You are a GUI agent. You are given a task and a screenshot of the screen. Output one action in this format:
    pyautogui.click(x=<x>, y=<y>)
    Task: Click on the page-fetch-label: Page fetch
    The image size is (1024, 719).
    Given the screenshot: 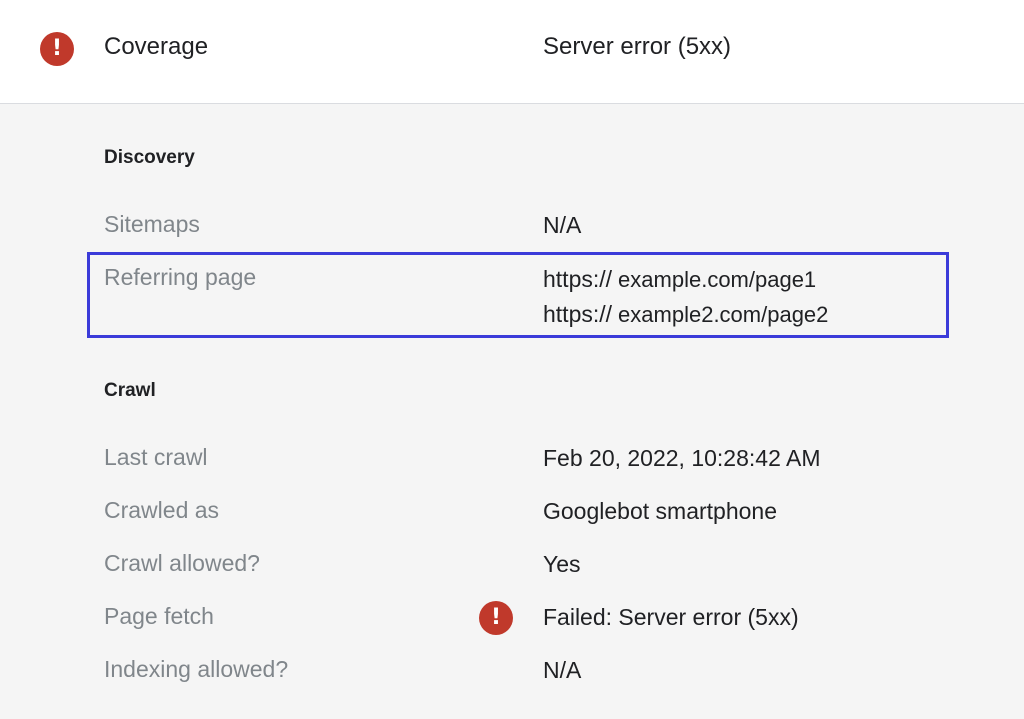 What is the action you would take?
    pyautogui.click(x=159, y=616)
    